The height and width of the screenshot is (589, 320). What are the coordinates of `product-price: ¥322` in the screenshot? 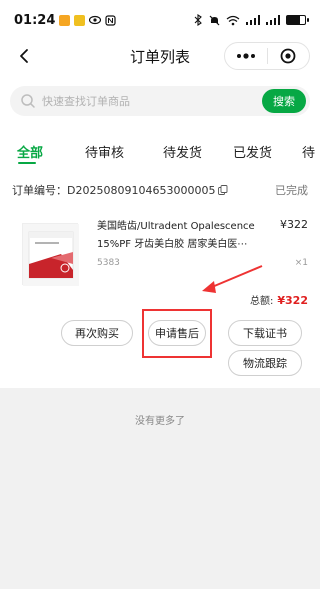 It's located at (294, 224).